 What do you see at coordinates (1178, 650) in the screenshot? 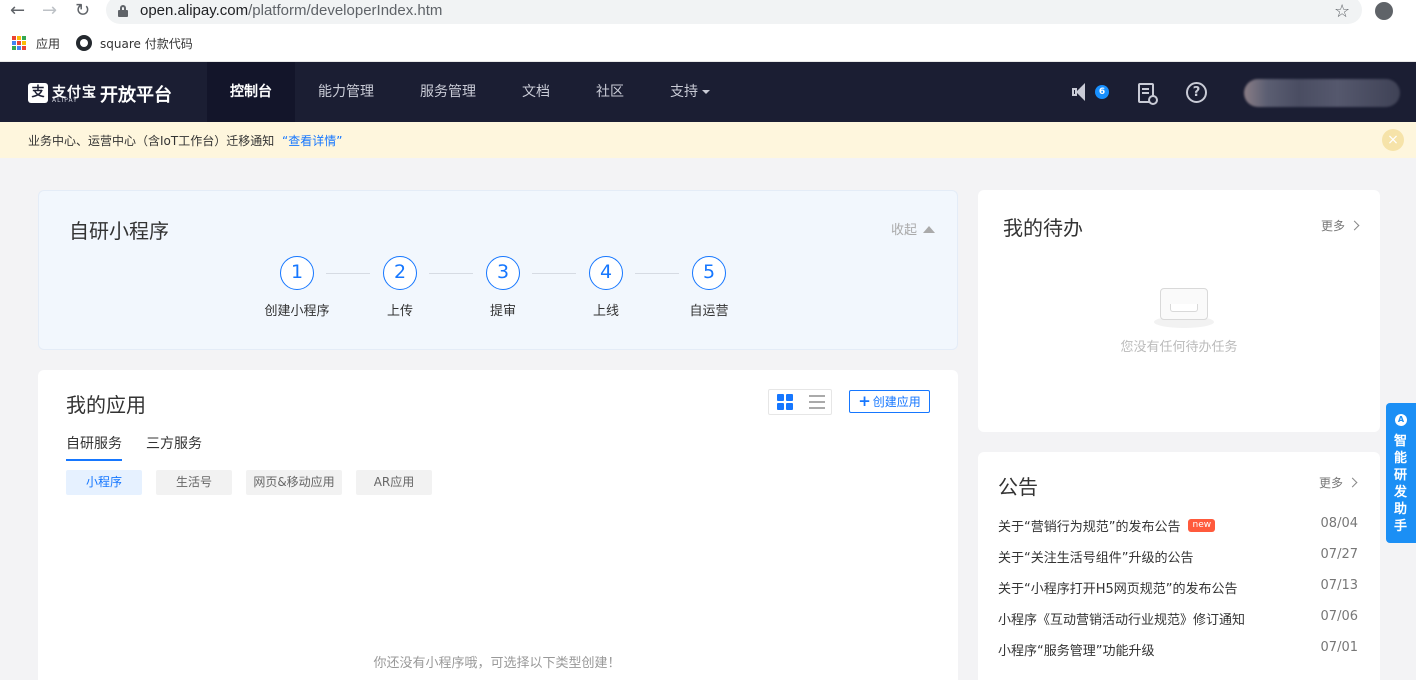
I see `announcement-item: 小程序“服务管理”功能升级 07/01` at bounding box center [1178, 650].